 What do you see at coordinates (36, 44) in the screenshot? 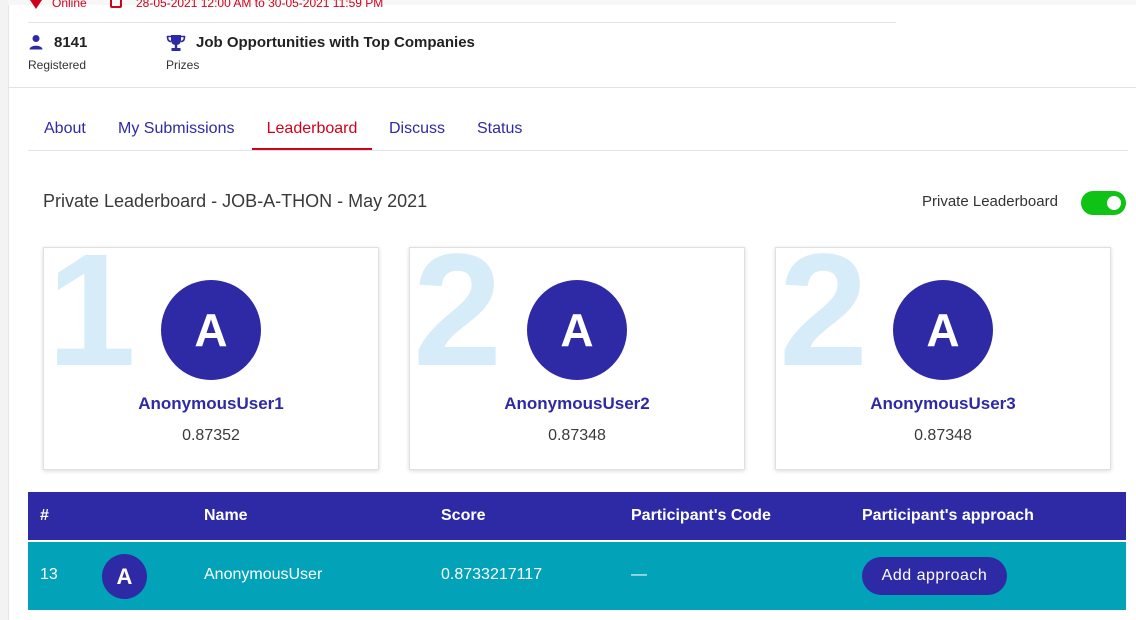
I see `user-icon` at bounding box center [36, 44].